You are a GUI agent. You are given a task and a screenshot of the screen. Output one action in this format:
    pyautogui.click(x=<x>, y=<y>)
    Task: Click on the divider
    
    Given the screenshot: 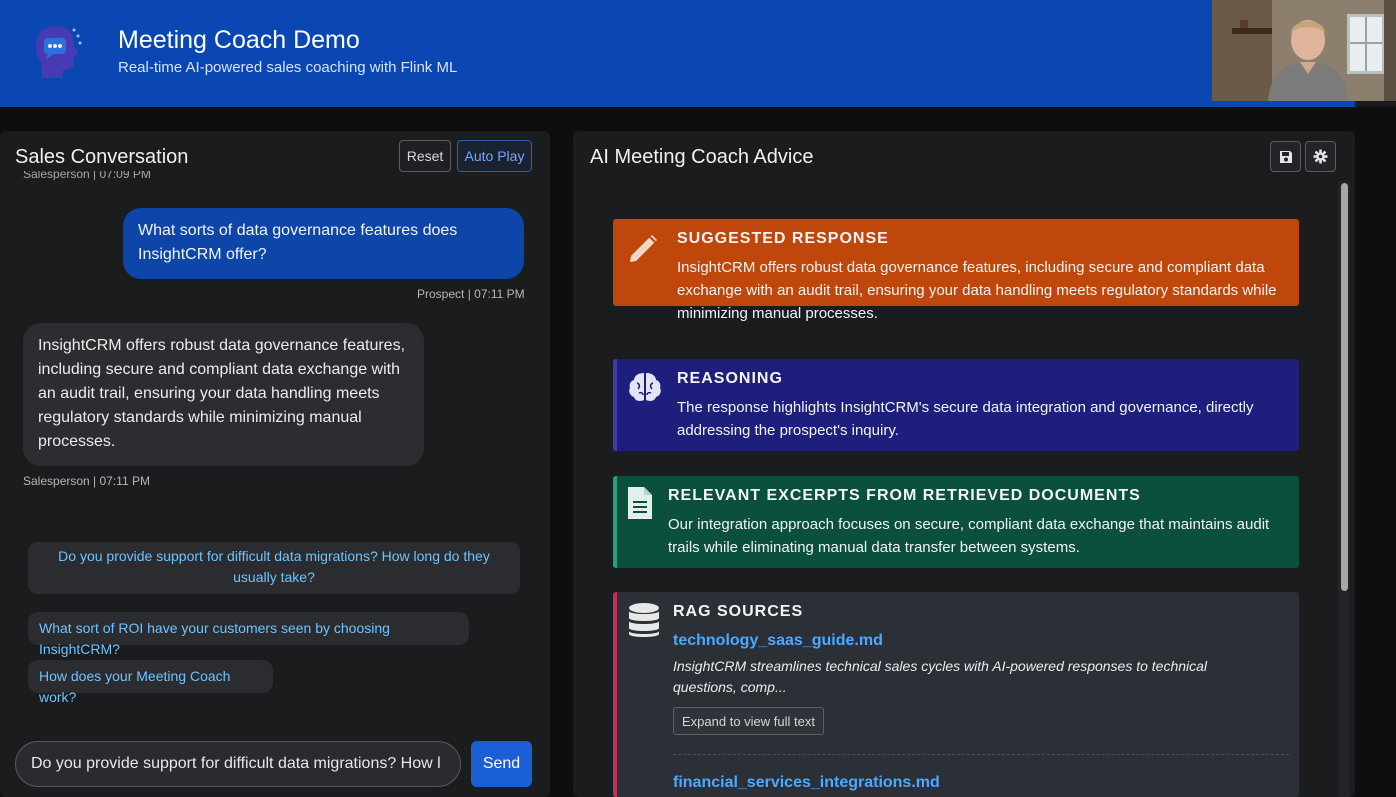 What is the action you would take?
    pyautogui.click(x=981, y=754)
    